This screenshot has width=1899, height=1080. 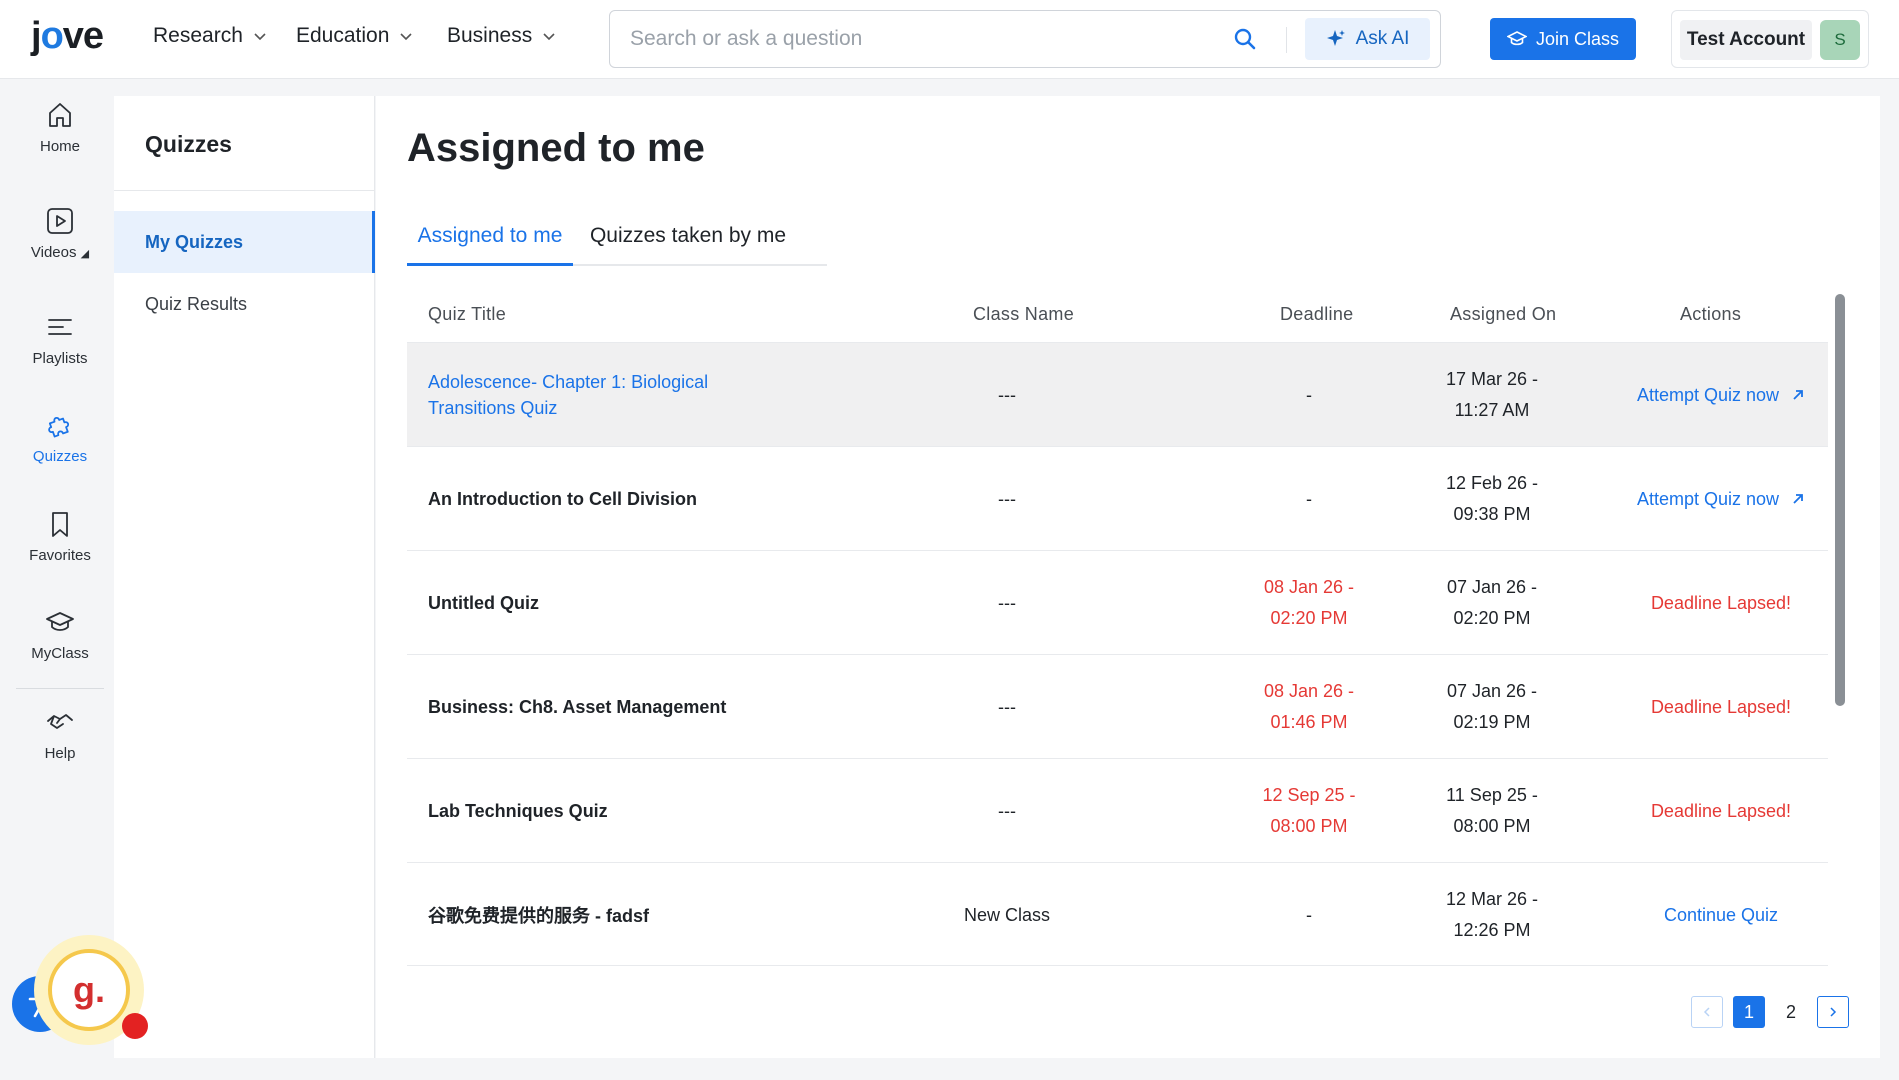 I want to click on next-page-button, so click(x=1833, y=1012).